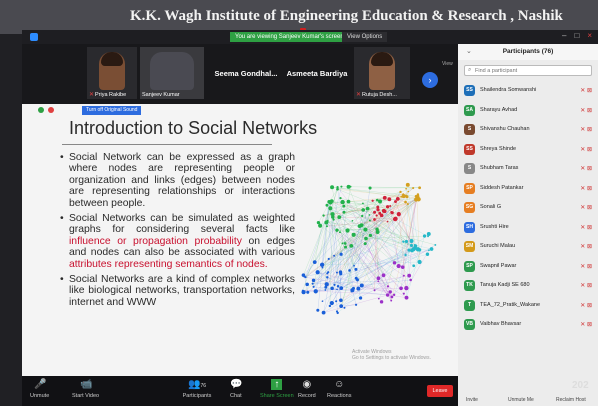  What do you see at coordinates (236, 389) in the screenshot?
I see `chat-button: 💬 Chat` at bounding box center [236, 389].